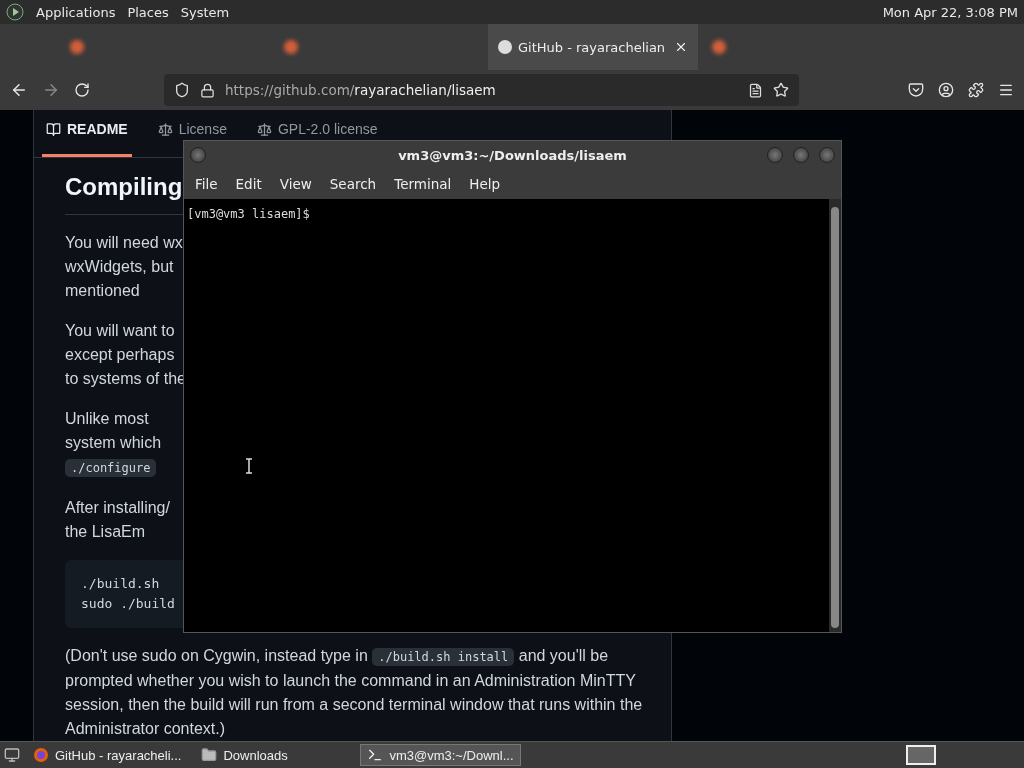 This screenshot has height=768, width=1024. What do you see at coordinates (946, 90) in the screenshot?
I see `account-icon` at bounding box center [946, 90].